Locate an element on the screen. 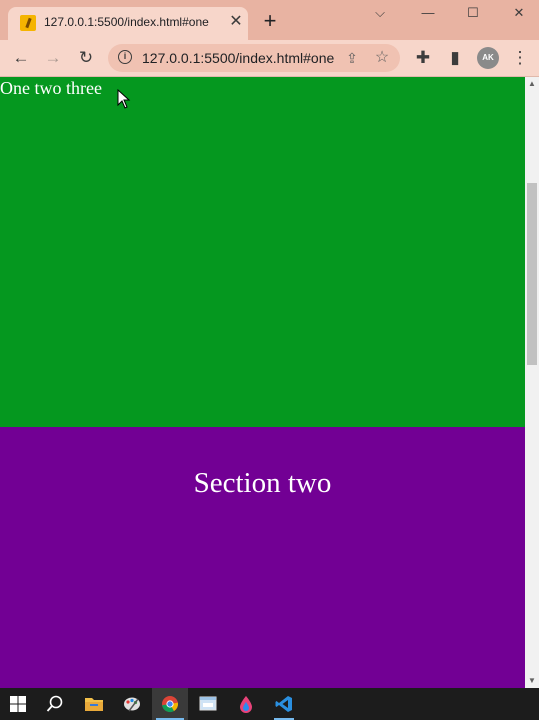 This screenshot has height=720, width=539. favicon-icon is located at coordinates (28, 23).